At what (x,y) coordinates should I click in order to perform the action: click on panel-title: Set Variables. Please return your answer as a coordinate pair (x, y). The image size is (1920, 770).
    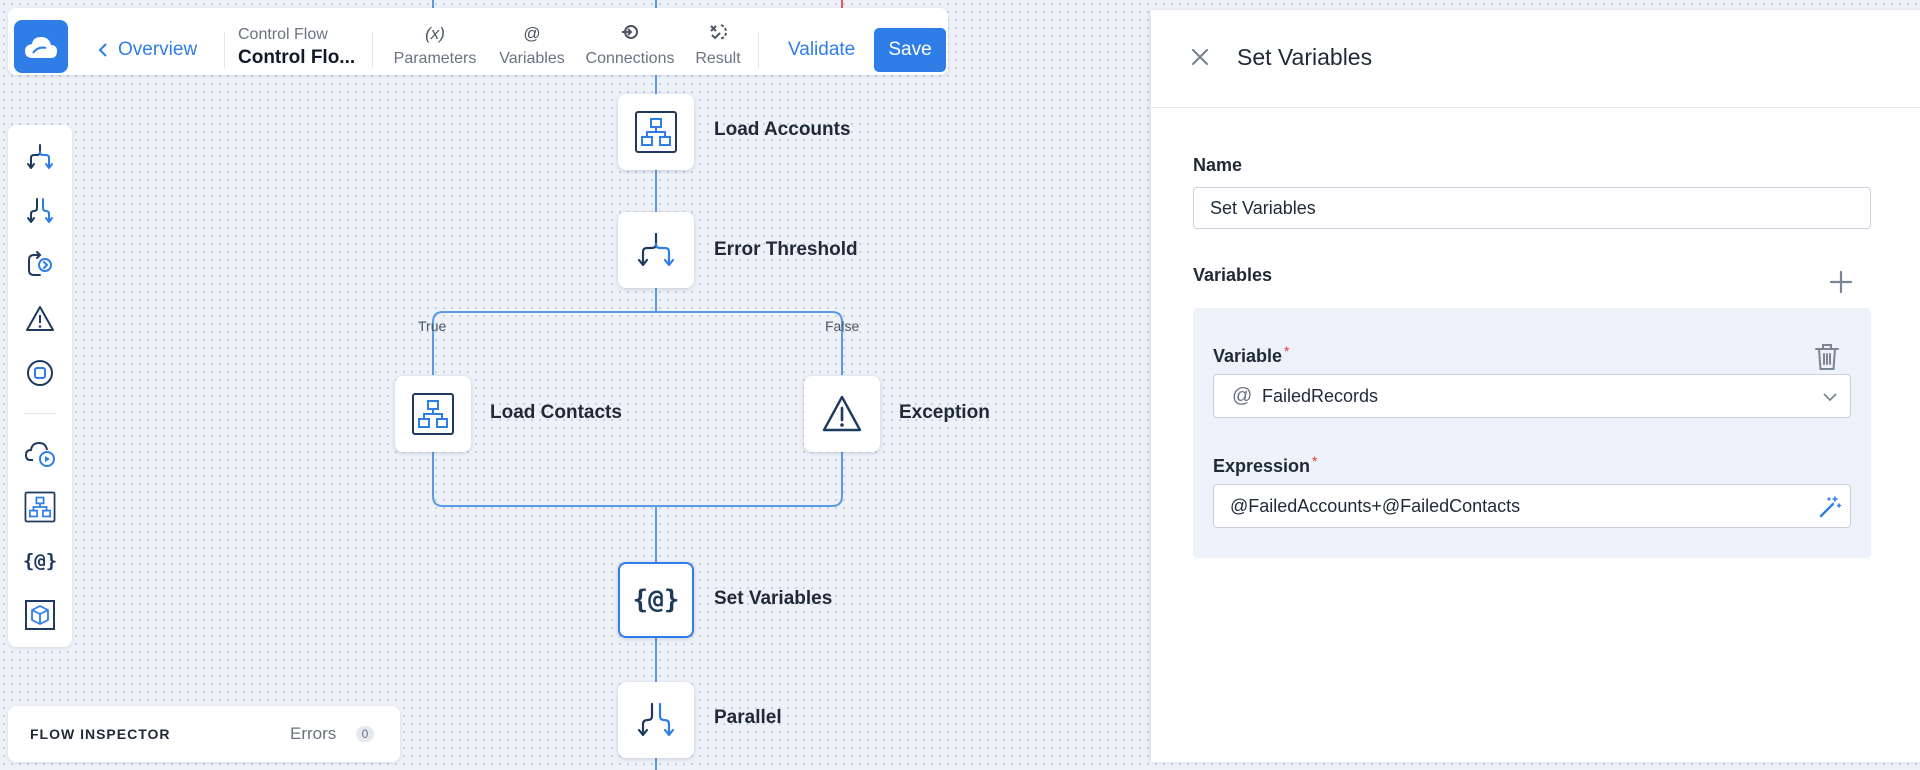
    Looking at the image, I should click on (1305, 57).